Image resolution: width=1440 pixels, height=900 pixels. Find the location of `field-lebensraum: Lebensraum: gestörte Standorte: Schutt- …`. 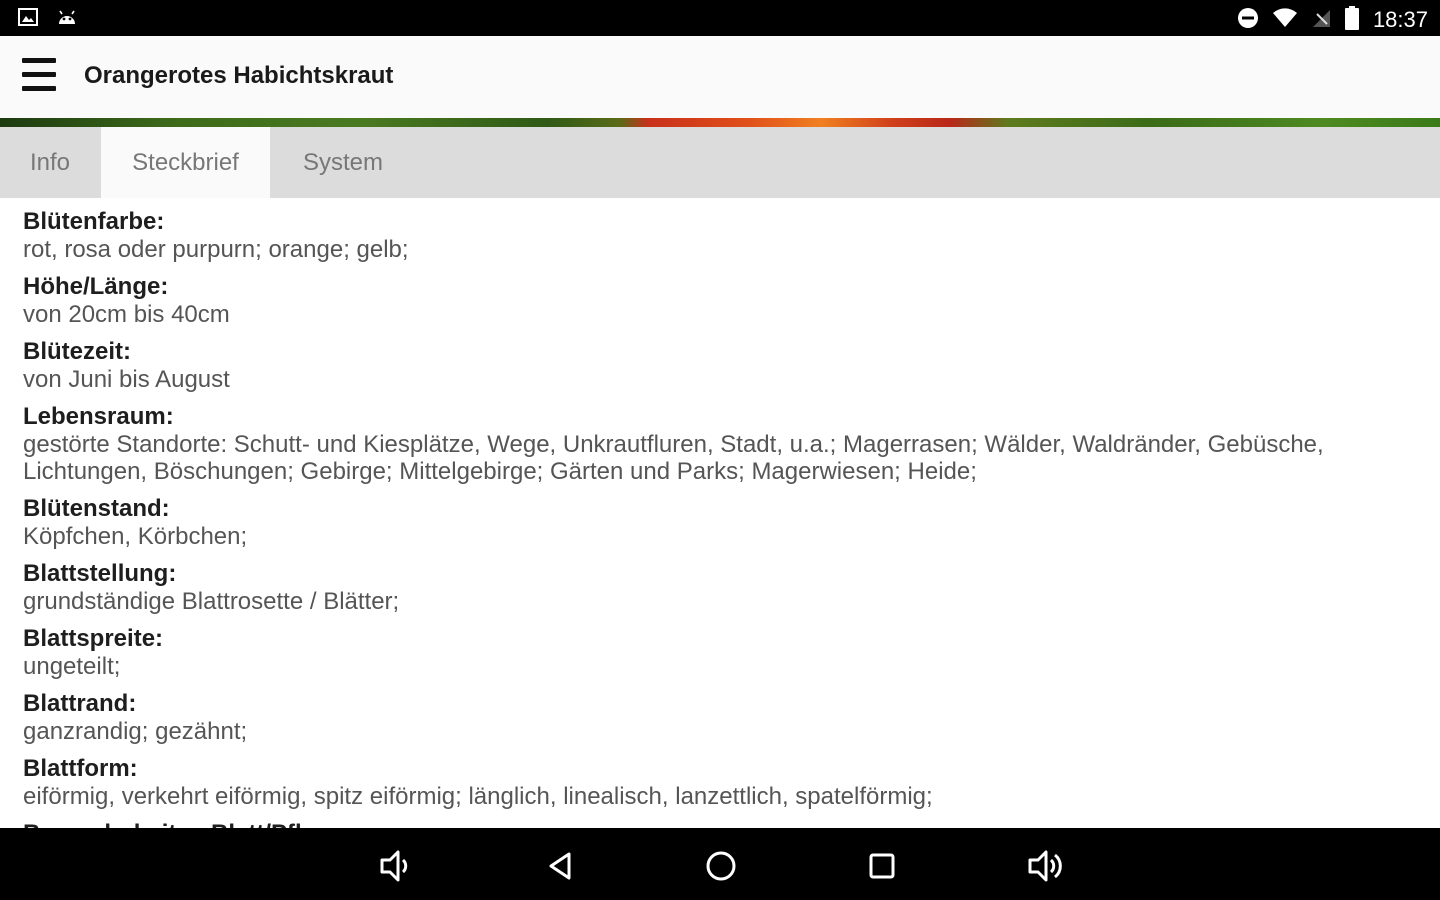

field-lebensraum: Lebensraum: gestörte Standorte: Schutt- … is located at coordinates (718, 444).